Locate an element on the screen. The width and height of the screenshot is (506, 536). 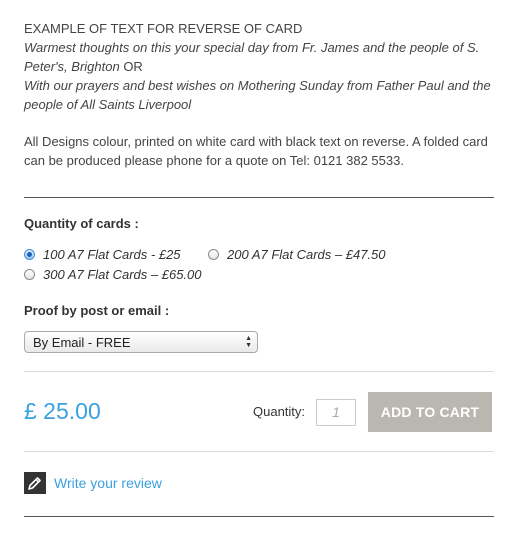
add-to-cart-button: ADD TO CART is located at coordinates (430, 412).